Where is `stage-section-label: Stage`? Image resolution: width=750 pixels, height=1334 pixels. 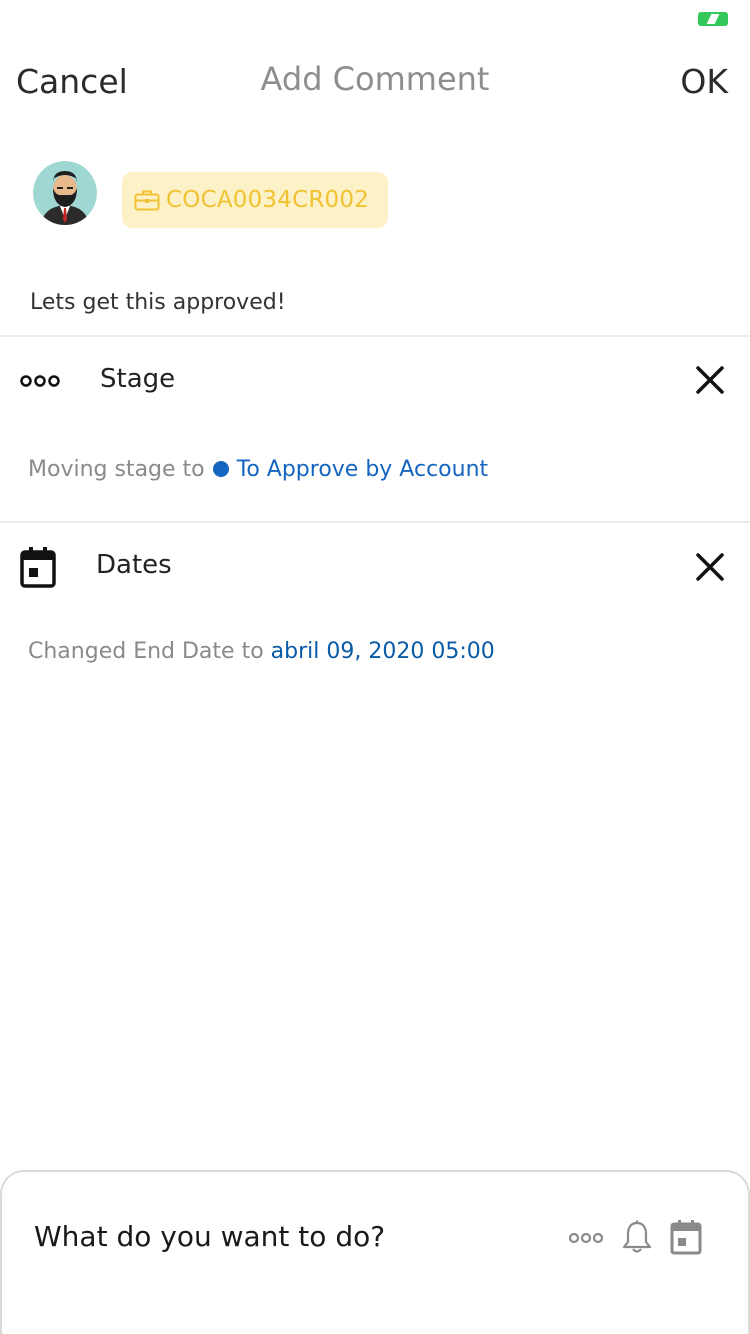 stage-section-label: Stage is located at coordinates (138, 379).